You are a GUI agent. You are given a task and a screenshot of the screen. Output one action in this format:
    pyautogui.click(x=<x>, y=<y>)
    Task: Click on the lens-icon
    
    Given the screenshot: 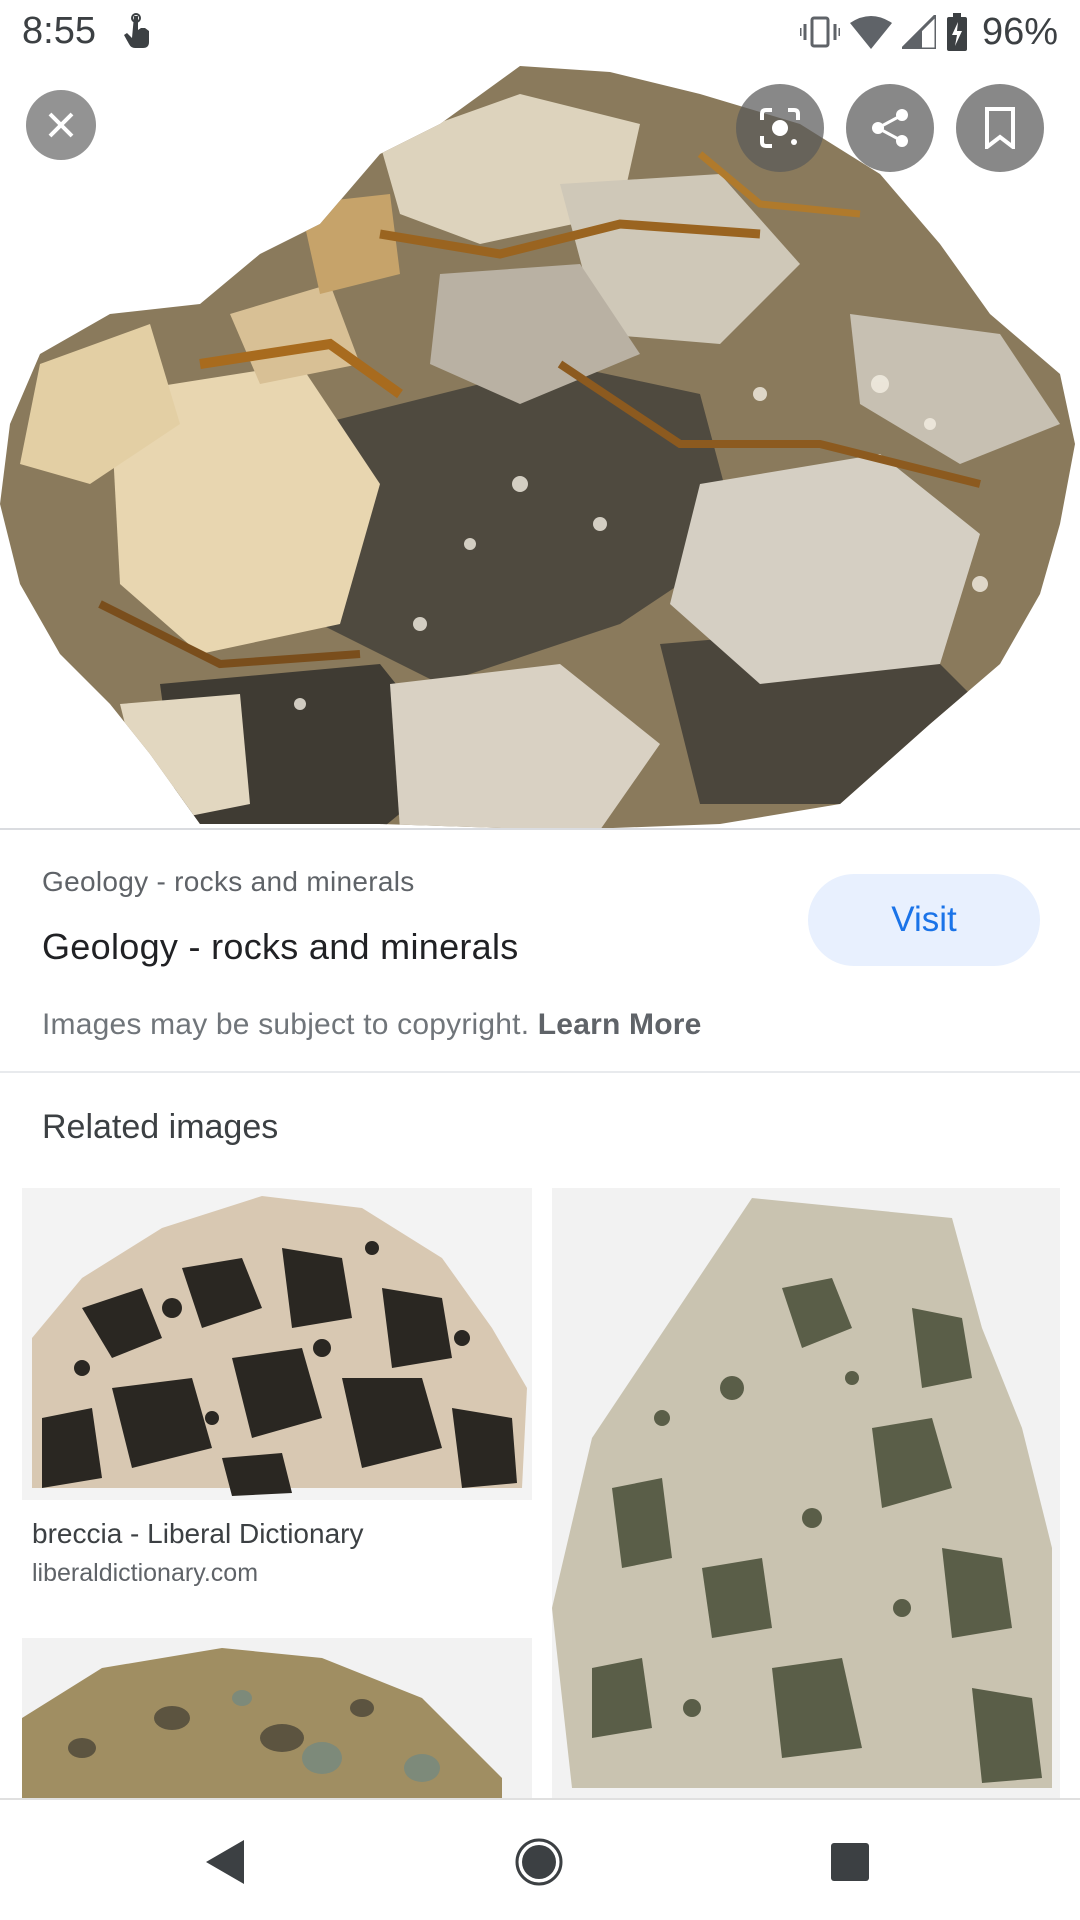 What is the action you would take?
    pyautogui.click(x=780, y=128)
    